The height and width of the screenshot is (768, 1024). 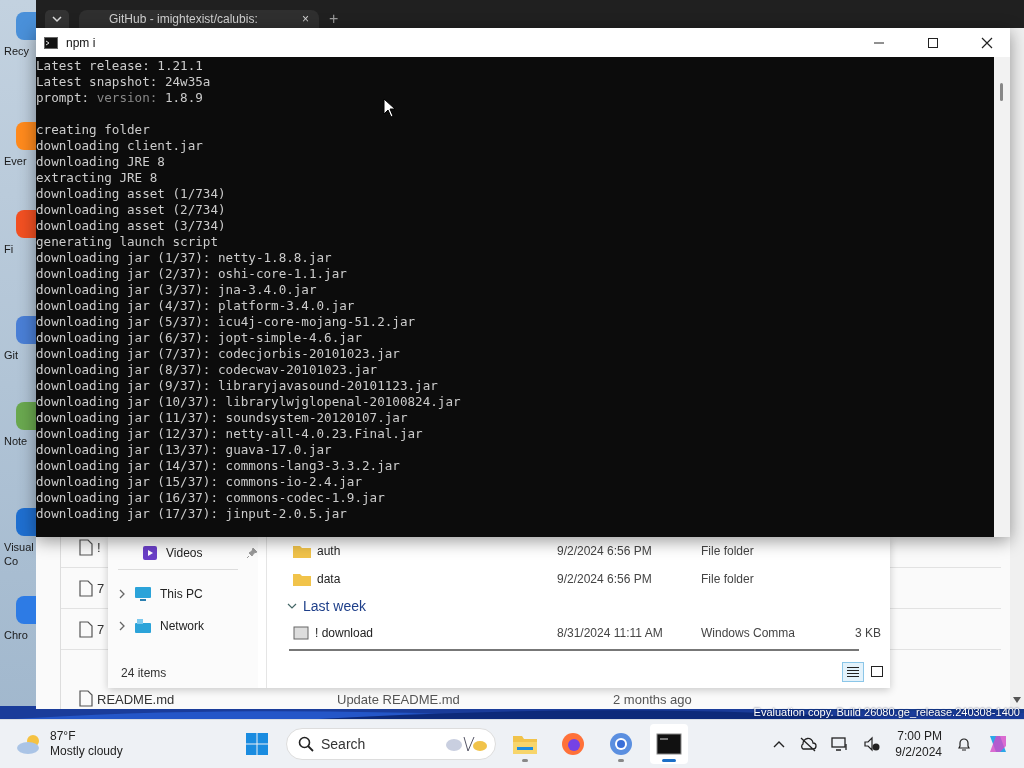 I want to click on console-line: downloading jar (8/37): codecwav-20101023.jar, so click(x=207, y=370).